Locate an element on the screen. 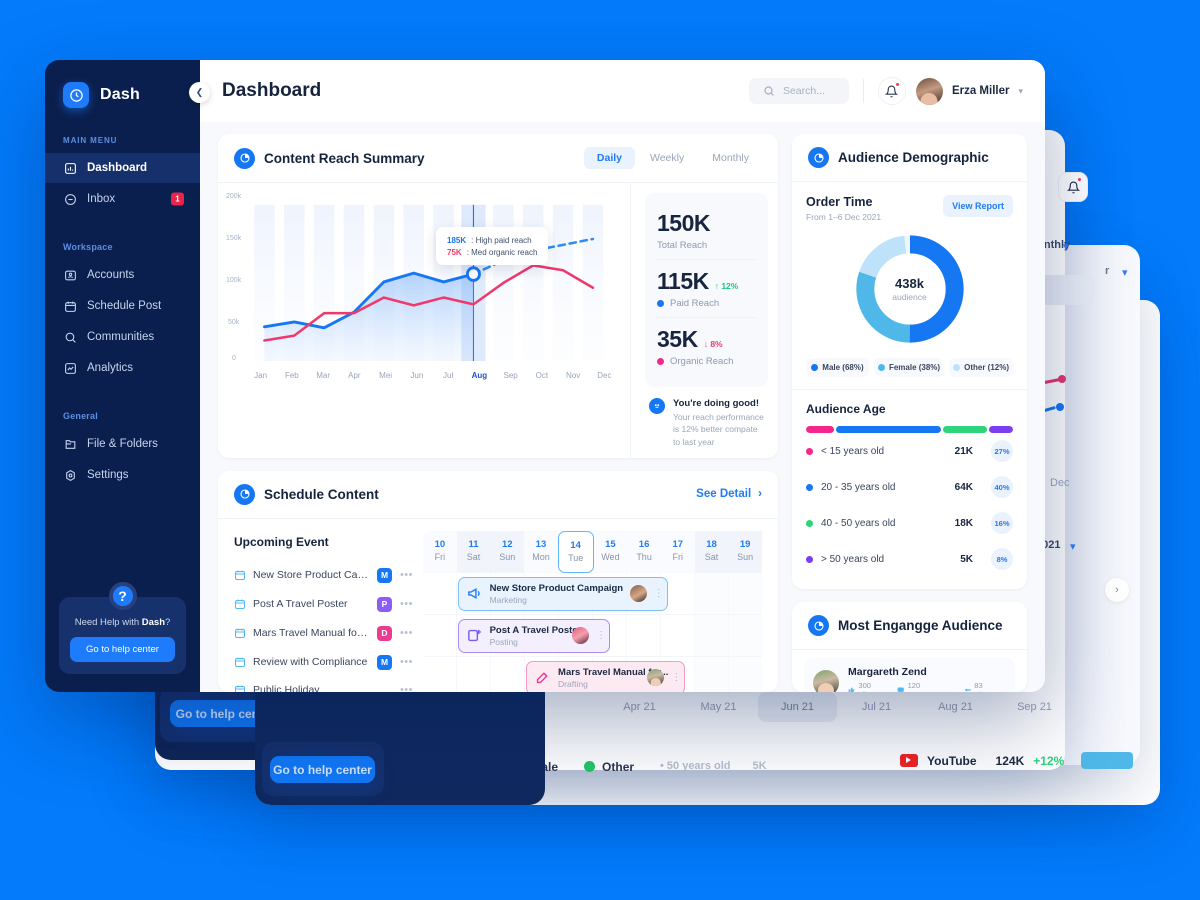 The height and width of the screenshot is (900, 1200). event-name: Review with Compliance is located at coordinates (310, 662).